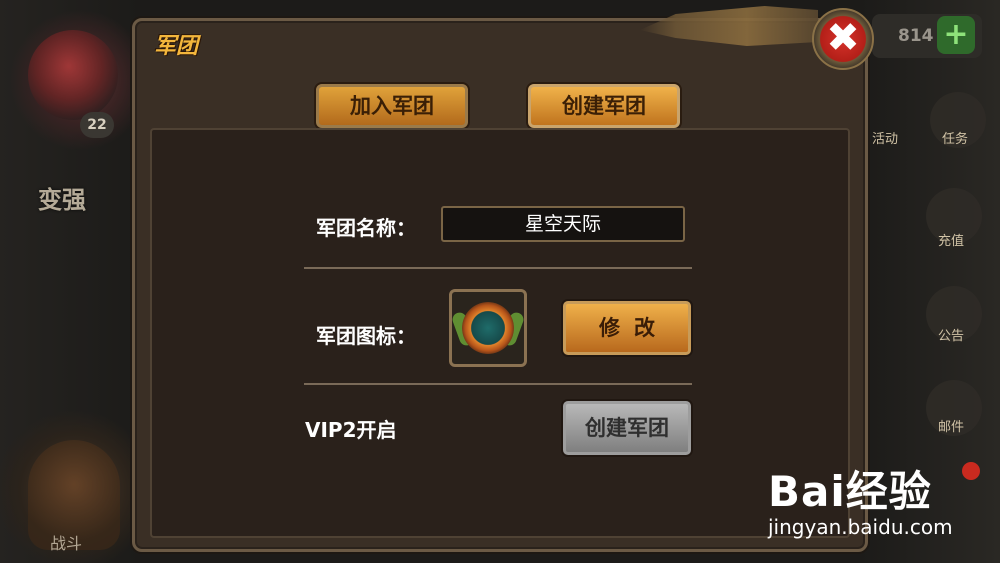 The image size is (1000, 563). I want to click on baidu-jingyan-logo: Bai经验, so click(850, 491).